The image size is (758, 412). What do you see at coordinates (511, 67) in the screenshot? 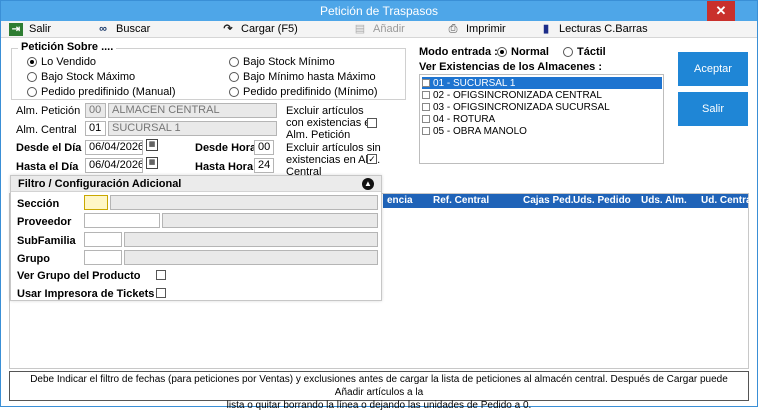
I see `almacenes-label: Ver Existencias de los Almacenes :` at bounding box center [511, 67].